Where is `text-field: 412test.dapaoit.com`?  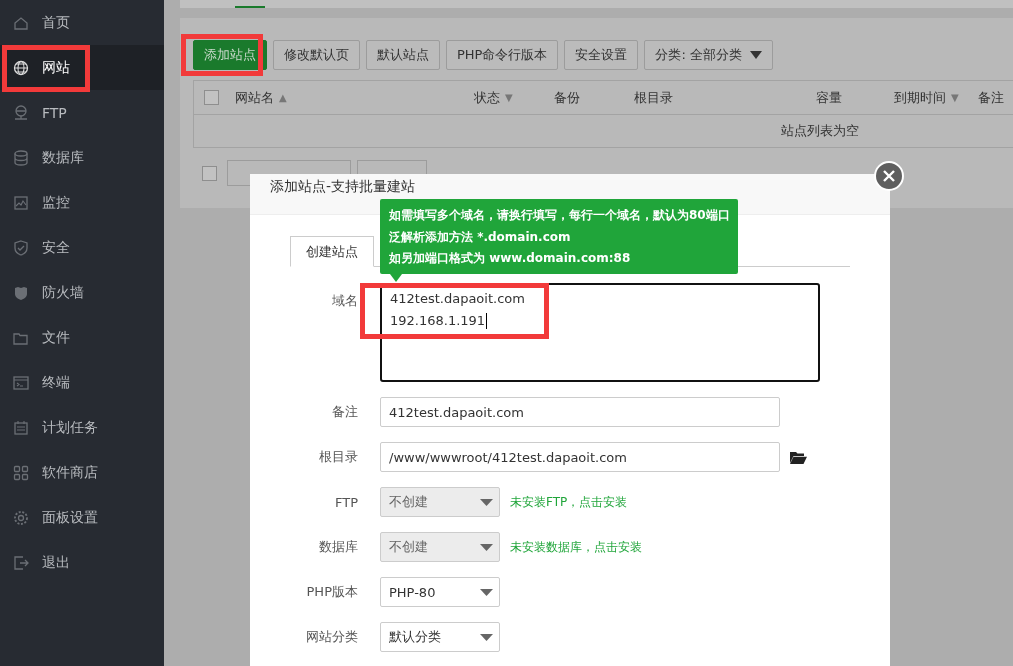 text-field: 412test.dapaoit.com is located at coordinates (580, 412).